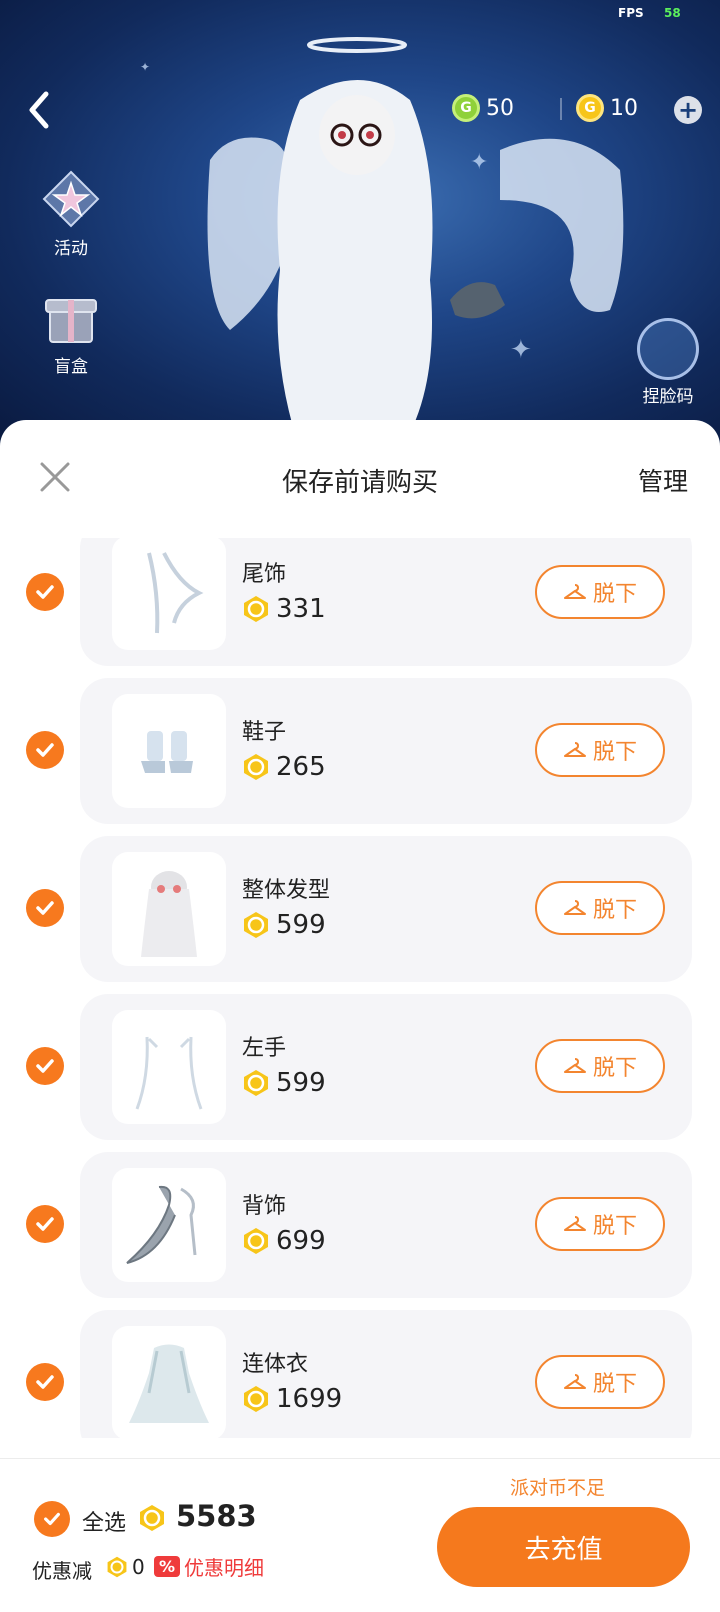  I want to click on face-code-button: 捏脸码, so click(668, 362).